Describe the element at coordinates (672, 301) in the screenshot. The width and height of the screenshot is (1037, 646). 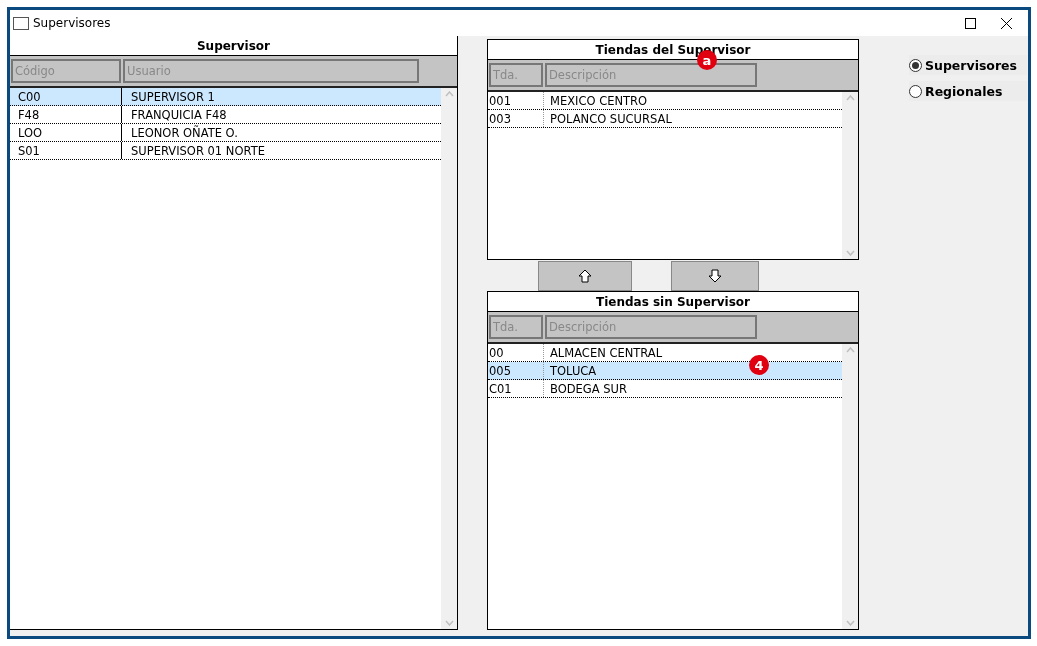
I see `panel-title: Tiendas sin Supervisor` at that location.